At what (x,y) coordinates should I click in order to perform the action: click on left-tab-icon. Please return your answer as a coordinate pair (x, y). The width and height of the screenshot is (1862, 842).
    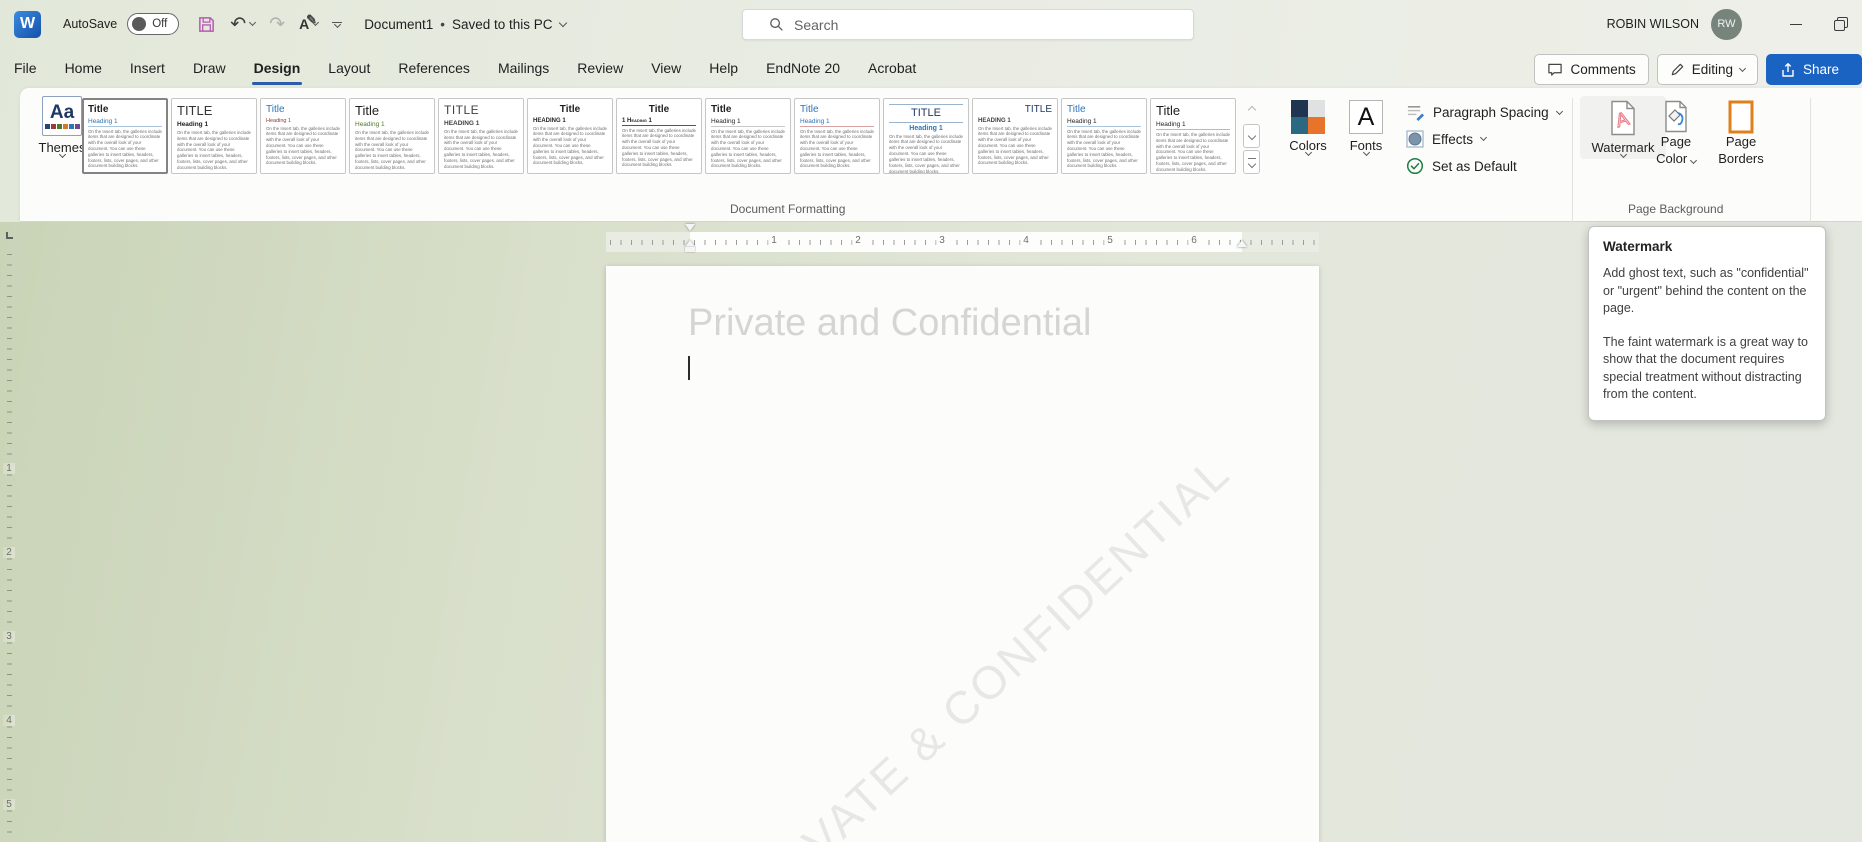
    Looking at the image, I should click on (9, 235).